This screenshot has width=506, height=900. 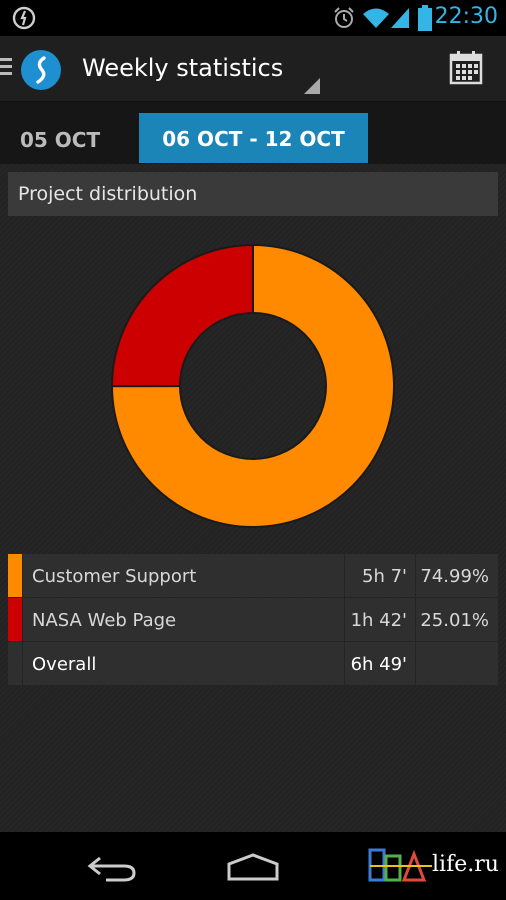 I want to click on table-row: Customer Support 5h 7' 74.99%, so click(x=253, y=576).